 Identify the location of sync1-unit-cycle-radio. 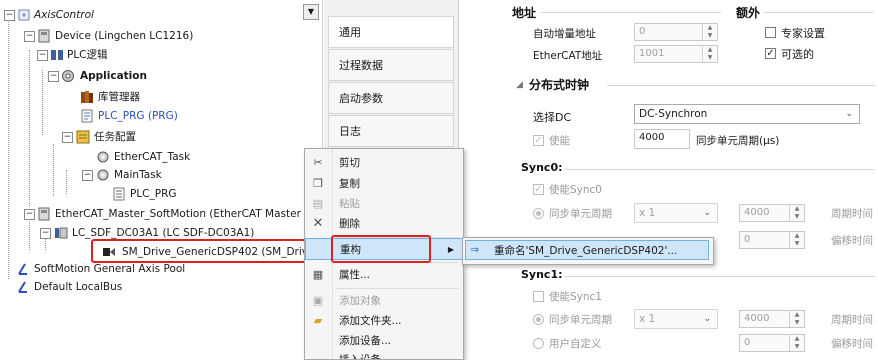
(538, 319).